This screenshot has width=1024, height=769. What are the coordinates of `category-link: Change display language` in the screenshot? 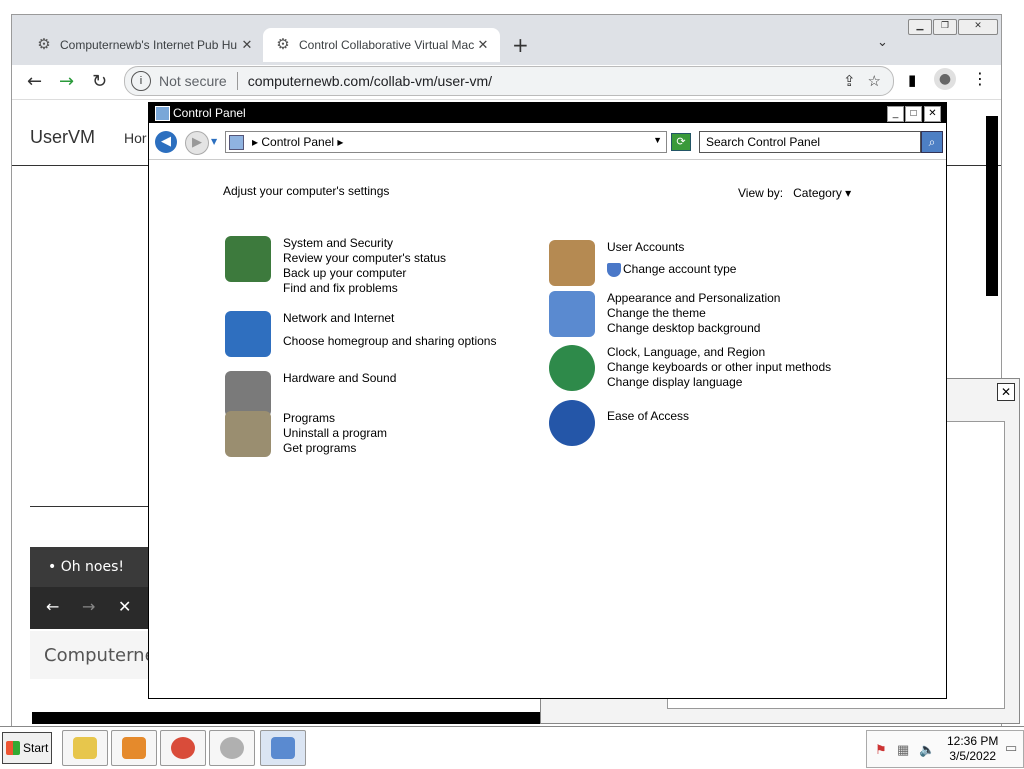 It's located at (719, 382).